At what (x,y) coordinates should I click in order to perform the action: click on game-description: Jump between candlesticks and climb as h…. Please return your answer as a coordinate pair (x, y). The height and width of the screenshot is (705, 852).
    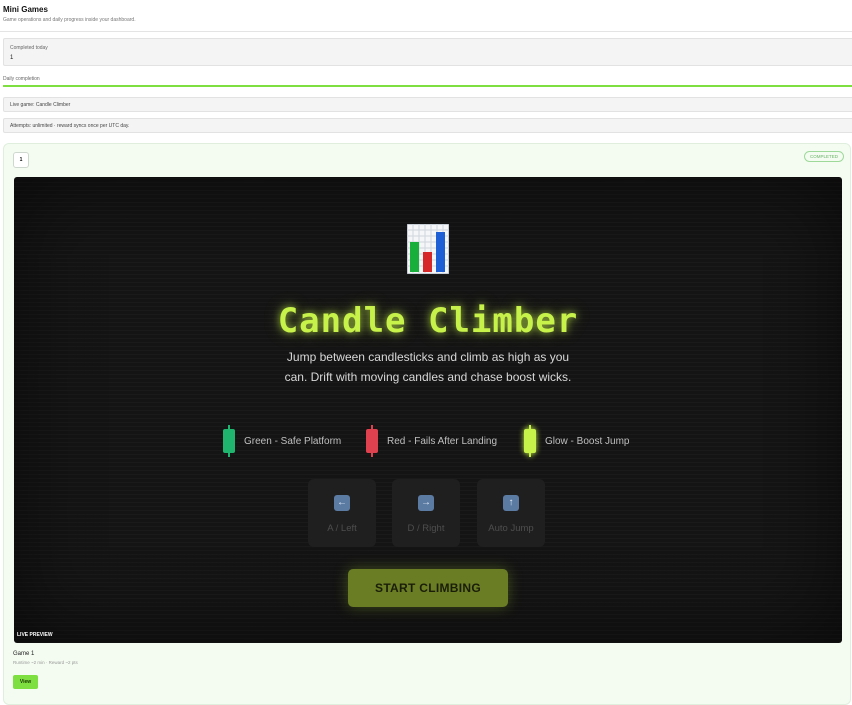
    Looking at the image, I should click on (428, 367).